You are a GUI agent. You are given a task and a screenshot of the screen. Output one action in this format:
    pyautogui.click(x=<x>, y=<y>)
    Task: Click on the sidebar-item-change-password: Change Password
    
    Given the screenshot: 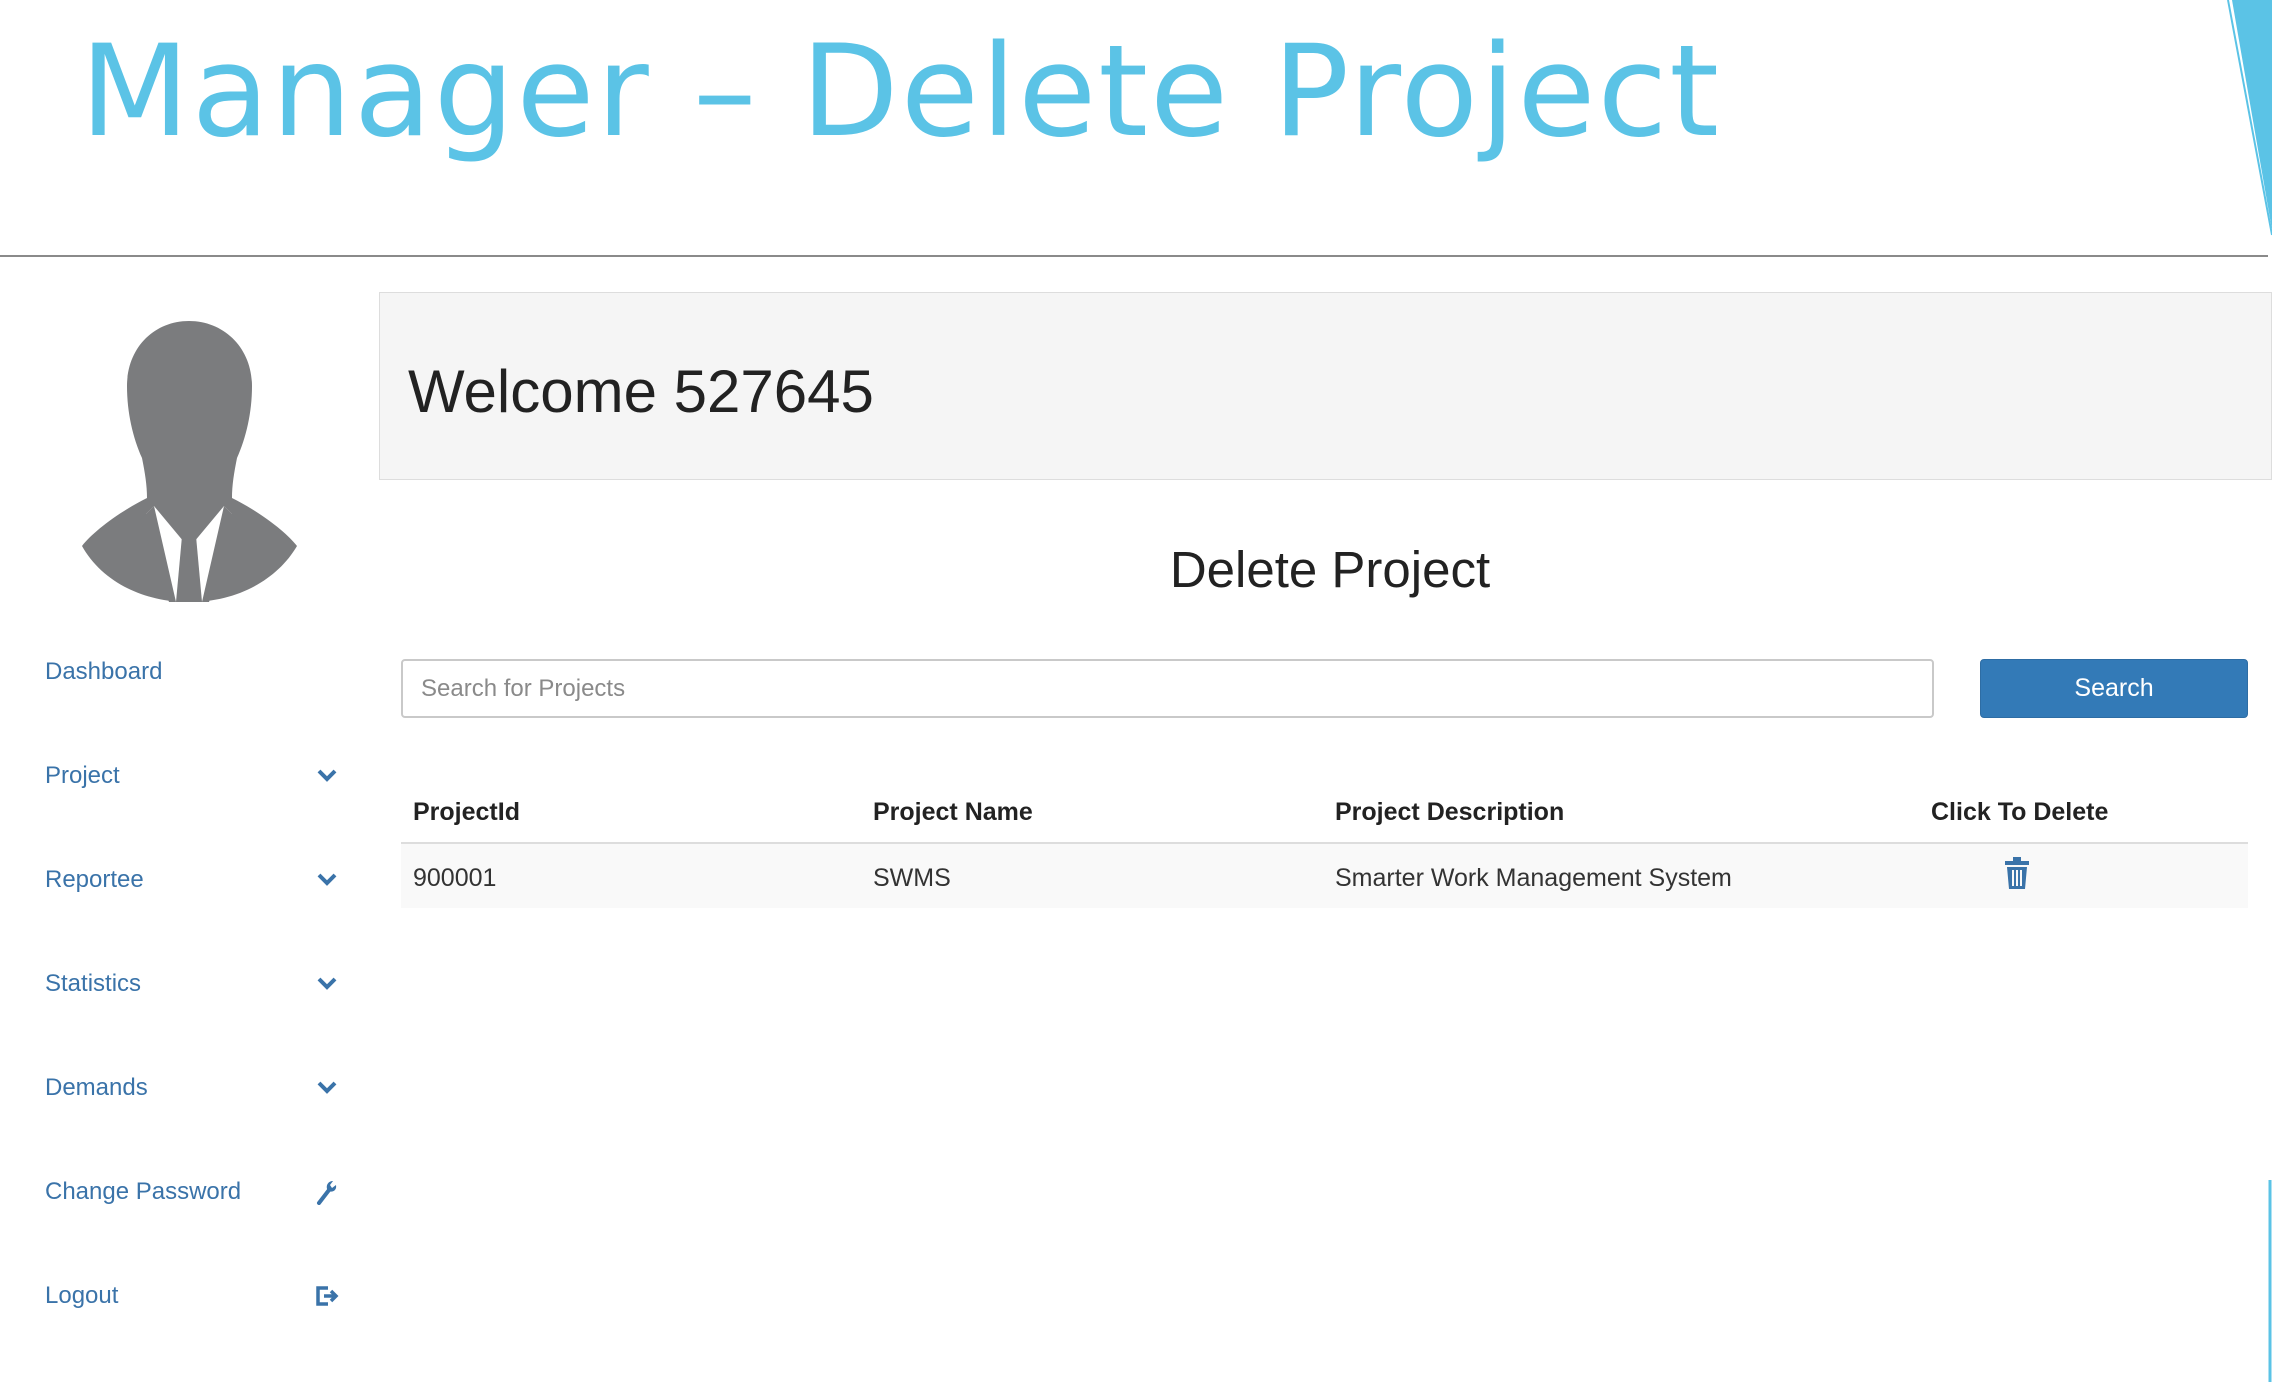 What is the action you would take?
    pyautogui.click(x=192, y=1192)
    